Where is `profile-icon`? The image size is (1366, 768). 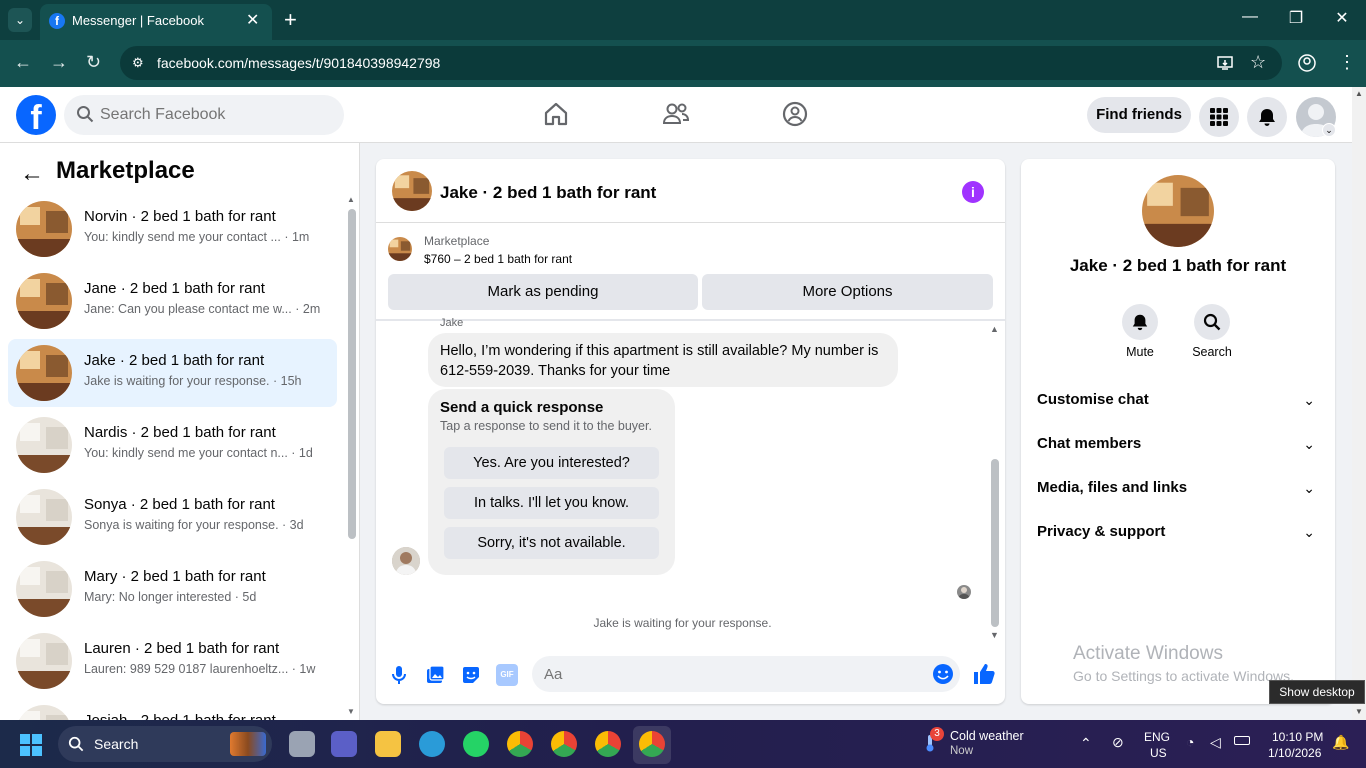 profile-icon is located at coordinates (1307, 63).